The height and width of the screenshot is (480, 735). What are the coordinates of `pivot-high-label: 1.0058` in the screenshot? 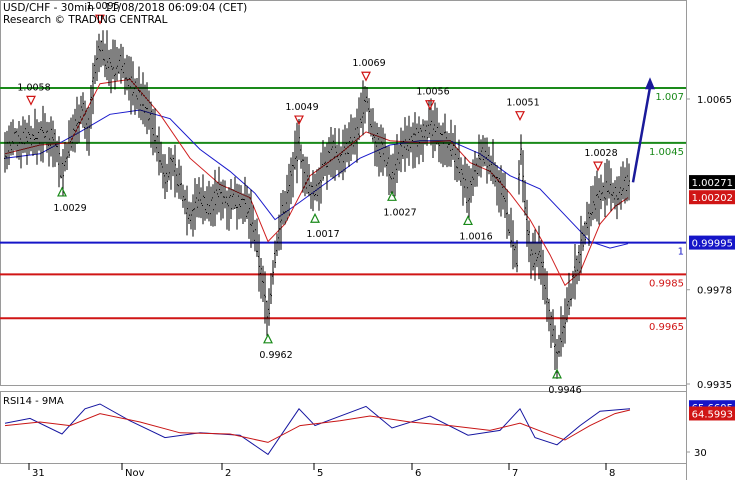 It's located at (33, 87).